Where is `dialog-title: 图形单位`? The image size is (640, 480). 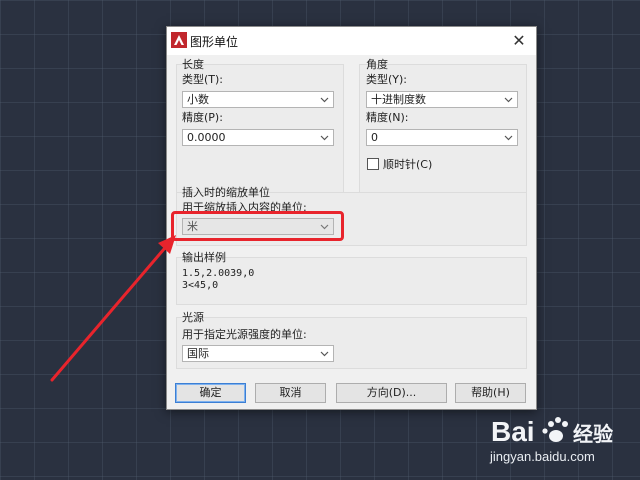 dialog-title: 图形单位 is located at coordinates (214, 42).